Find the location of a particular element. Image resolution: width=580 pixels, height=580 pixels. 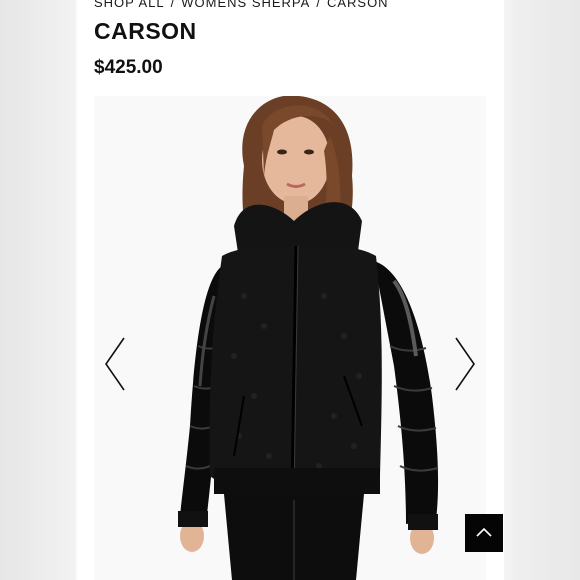

breadcrumb-shop-all: SHOP ALL is located at coordinates (129, 5).